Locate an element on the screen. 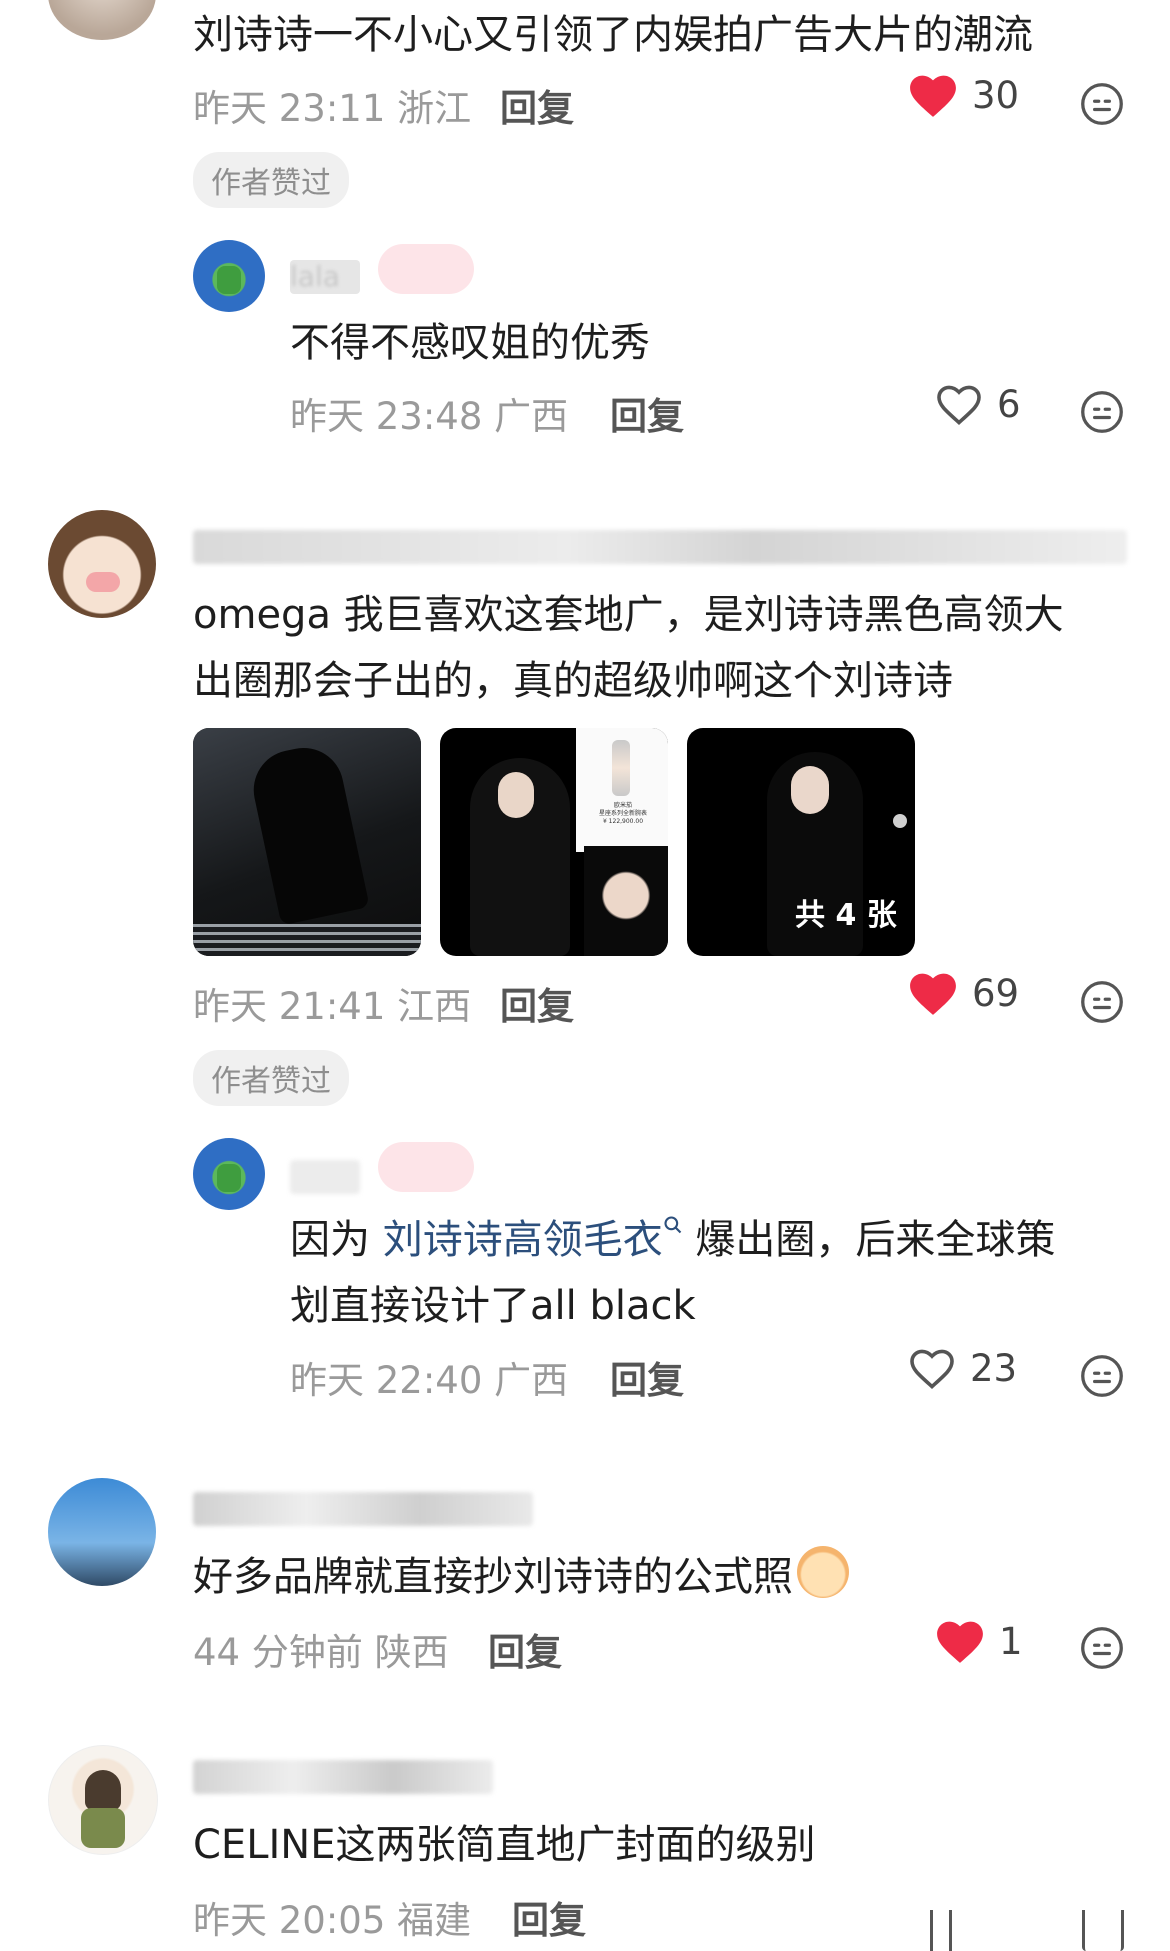 This screenshot has height=1951, width=1170. comment-text: 好多品牌就直接抄刘诗诗的公式照 is located at coordinates (521, 1577).